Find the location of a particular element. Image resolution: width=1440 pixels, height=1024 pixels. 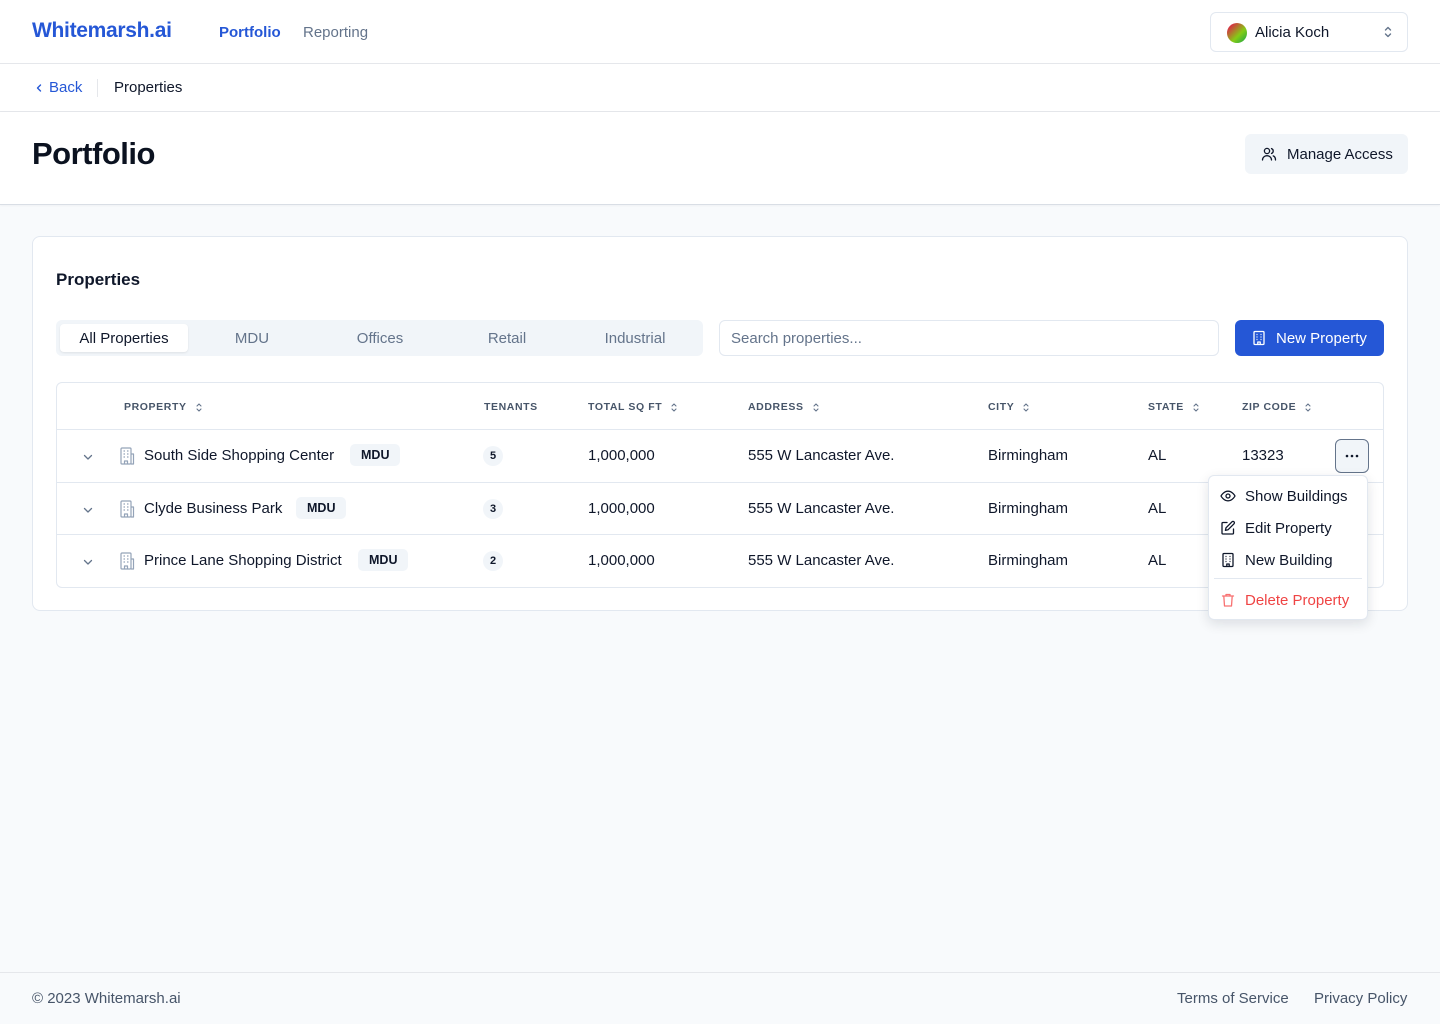

new-property-label: New Property is located at coordinates (1321, 338).